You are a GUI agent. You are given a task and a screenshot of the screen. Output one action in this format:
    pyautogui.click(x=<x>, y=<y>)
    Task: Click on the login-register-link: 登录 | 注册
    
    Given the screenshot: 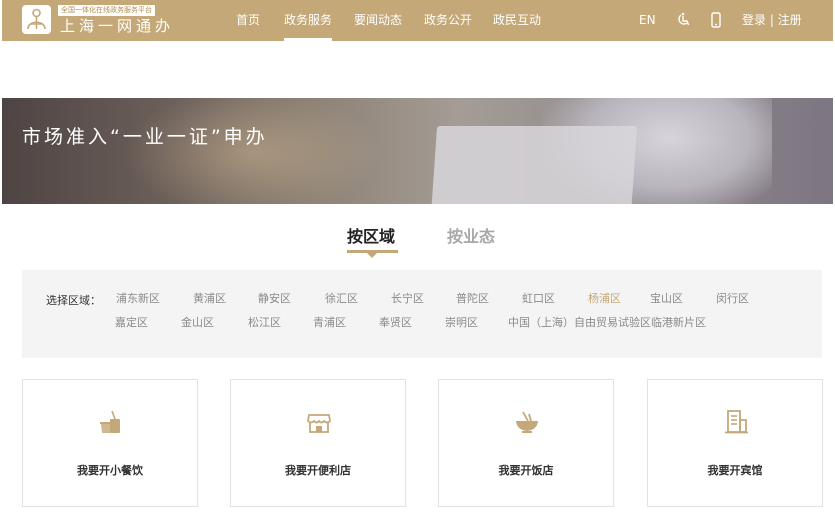 What is the action you would take?
    pyautogui.click(x=772, y=20)
    